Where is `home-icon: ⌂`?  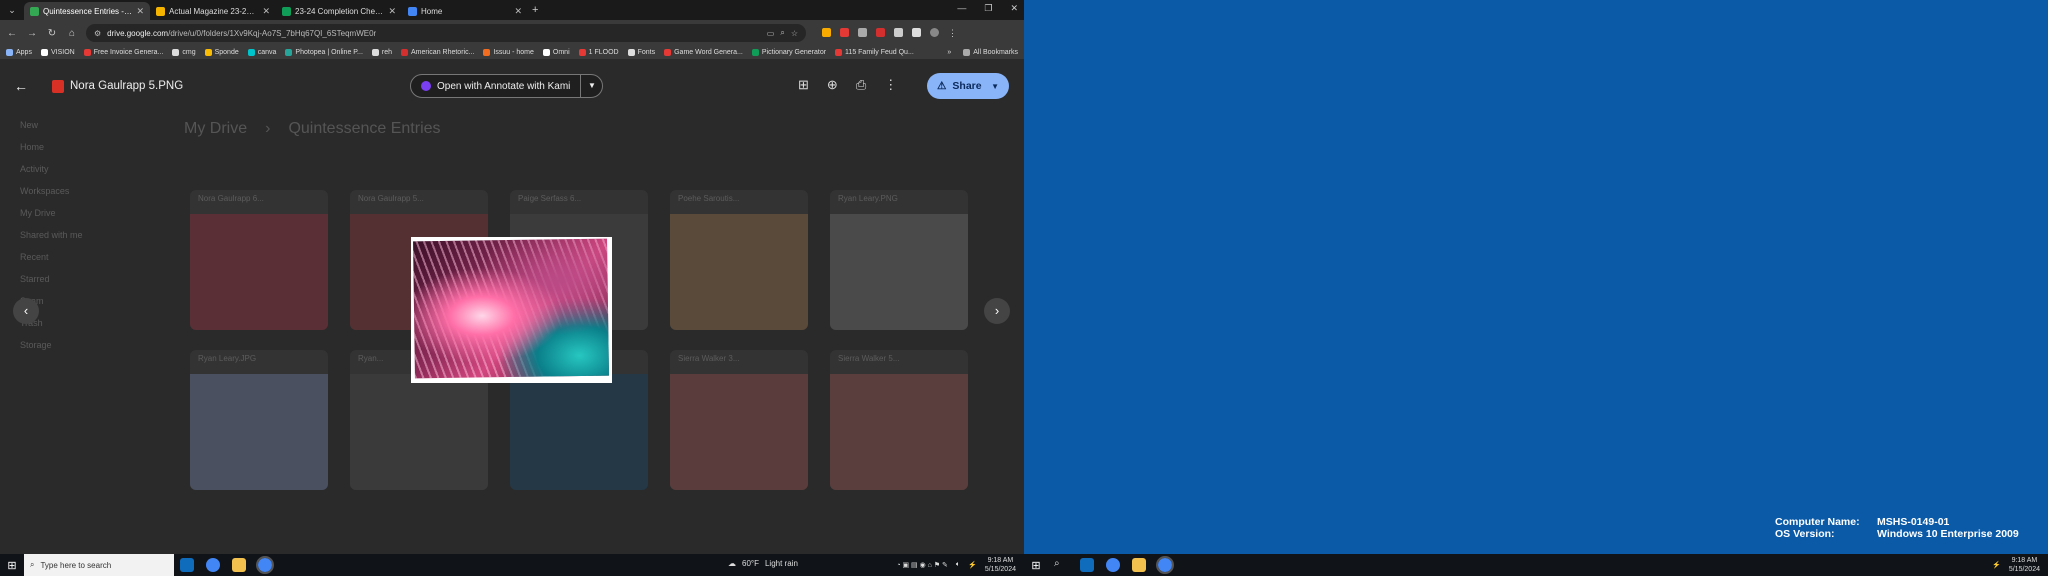 home-icon: ⌂ is located at coordinates (72, 33).